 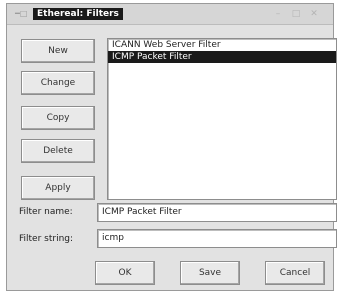 What do you see at coordinates (78, 14) in the screenshot?
I see `window-title: Ethereal: Filters` at bounding box center [78, 14].